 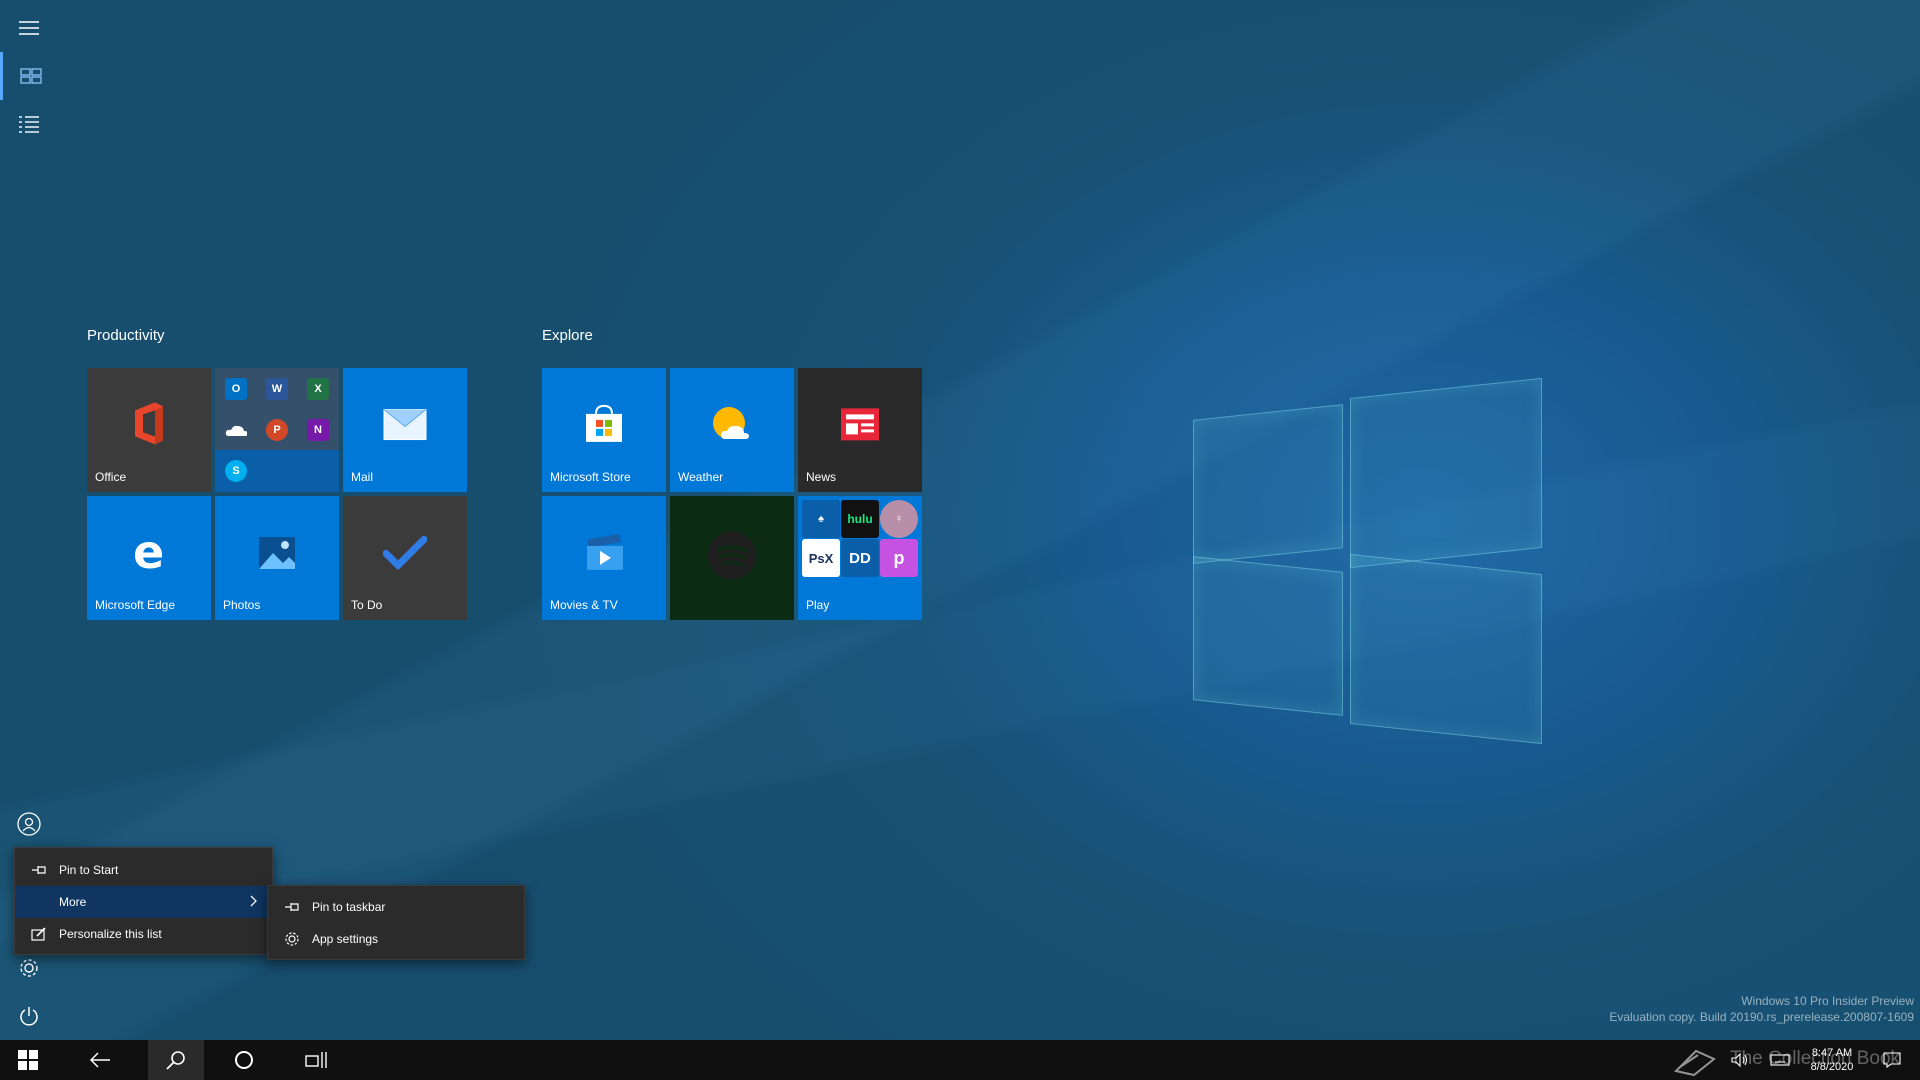 I want to click on chevron-right-icon, so click(x=254, y=902).